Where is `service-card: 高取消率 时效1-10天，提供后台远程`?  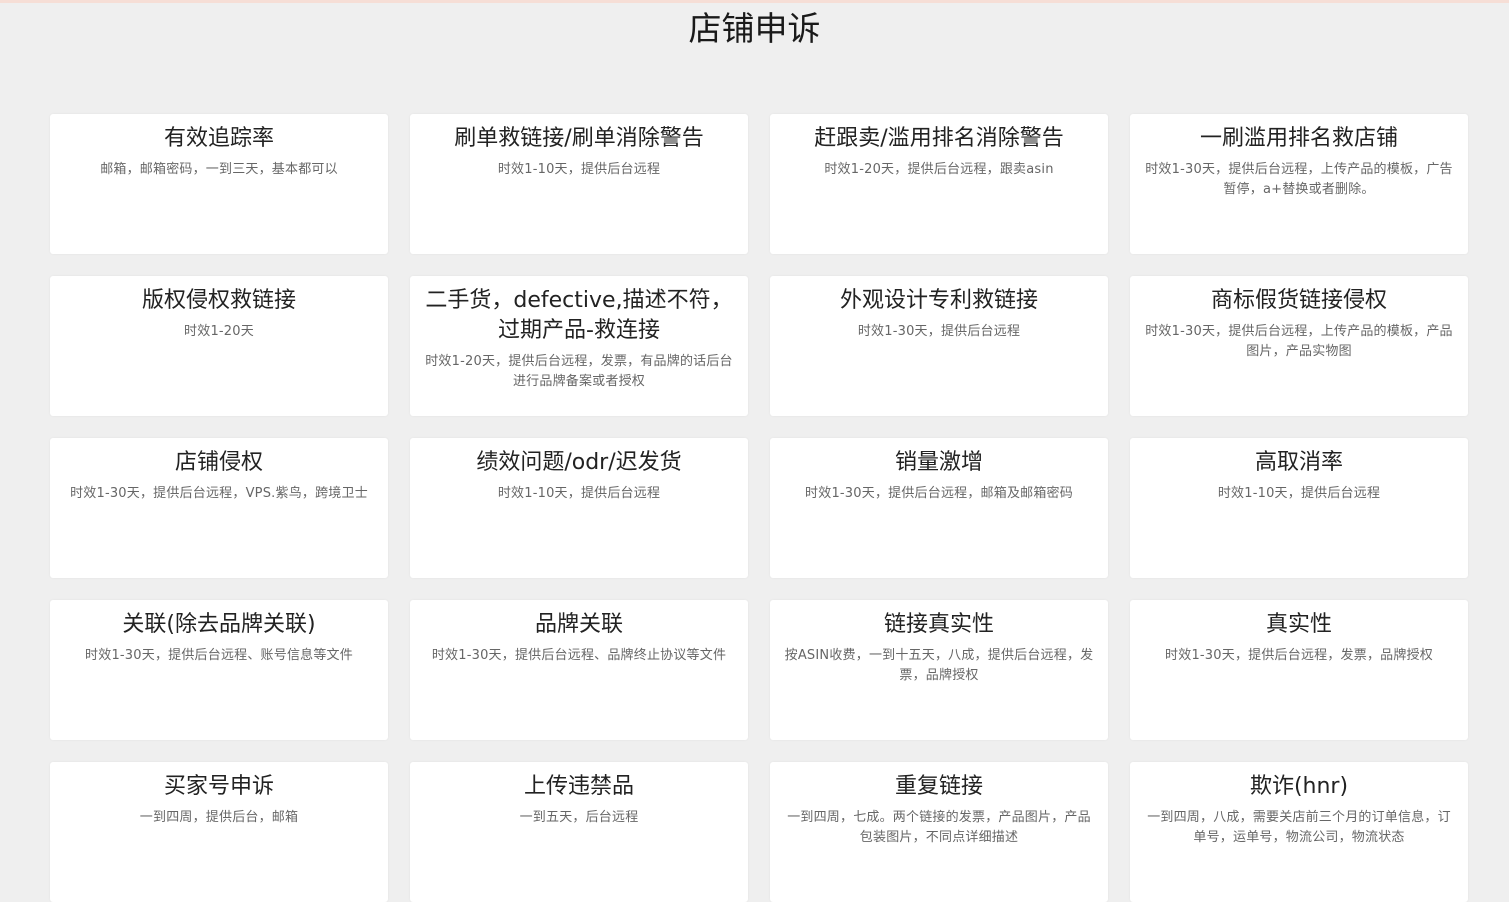 service-card: 高取消率 时效1-10天，提供后台远程 is located at coordinates (1299, 508).